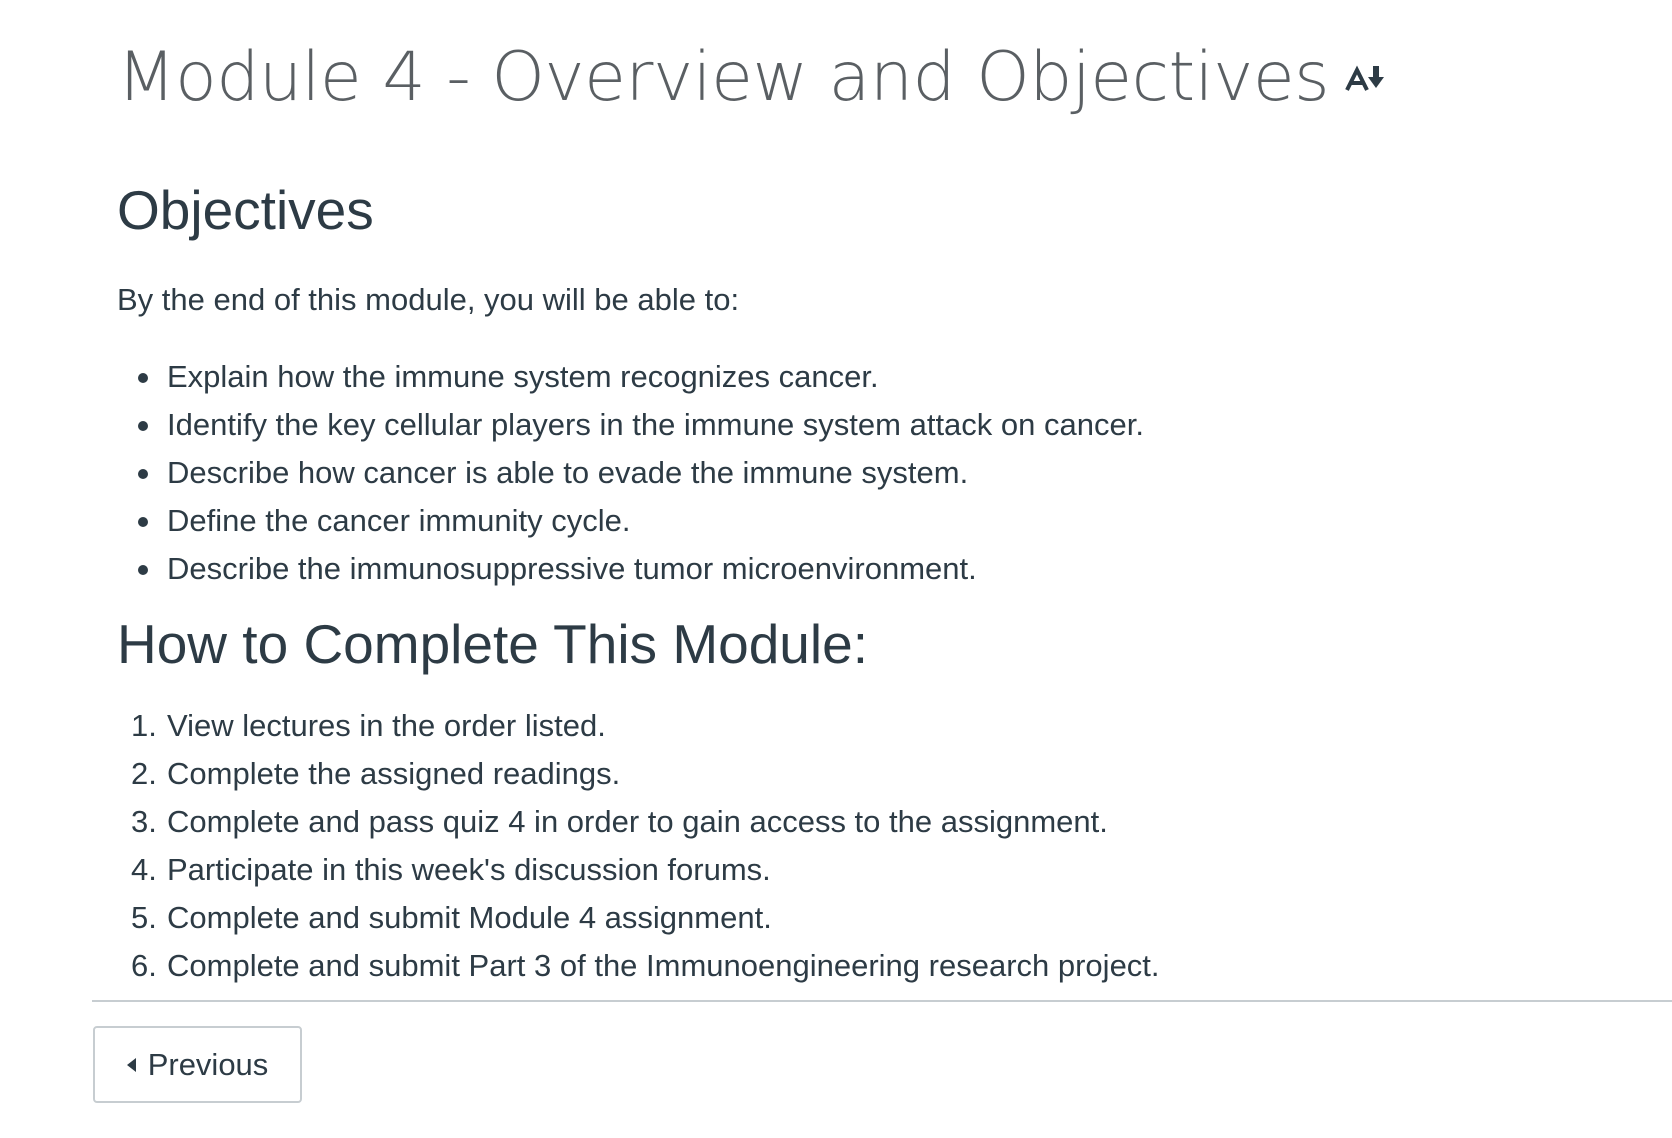 The image size is (1672, 1138). I want to click on step-text: Complete and submit Module 4 assignment., so click(469, 917).